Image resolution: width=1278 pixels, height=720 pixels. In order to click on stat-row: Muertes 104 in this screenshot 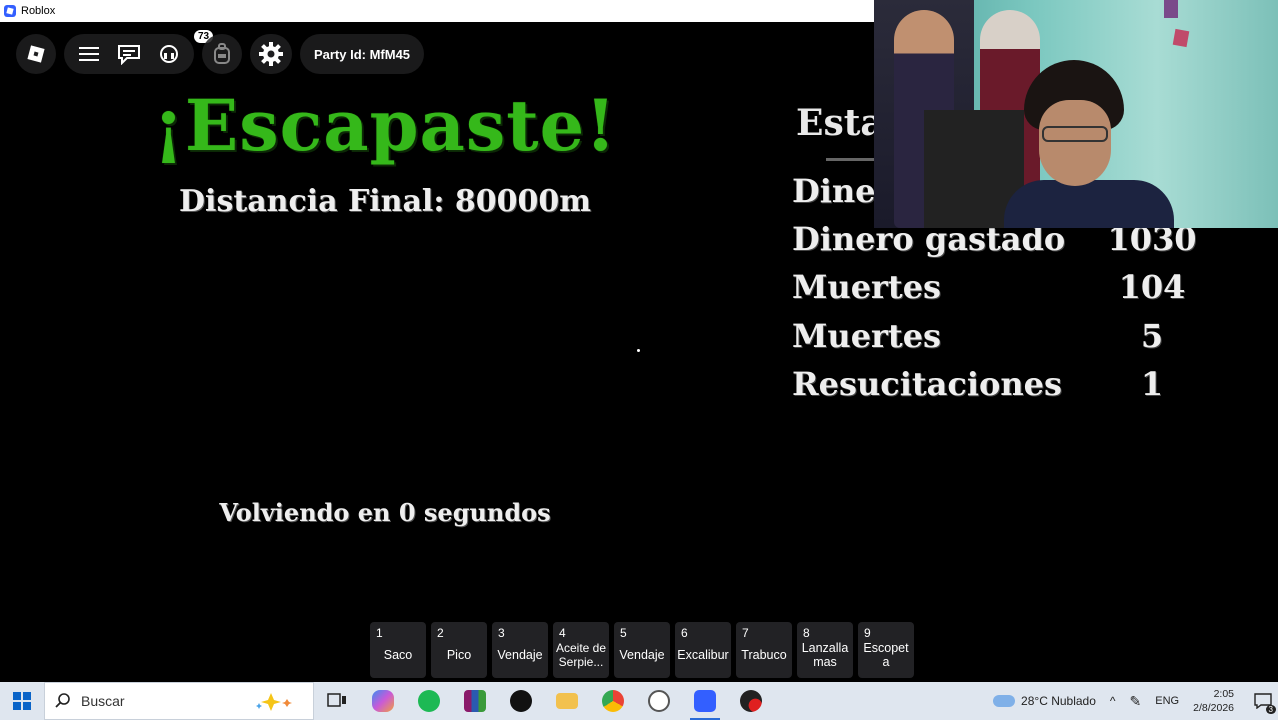, I will do `click(1002, 290)`.